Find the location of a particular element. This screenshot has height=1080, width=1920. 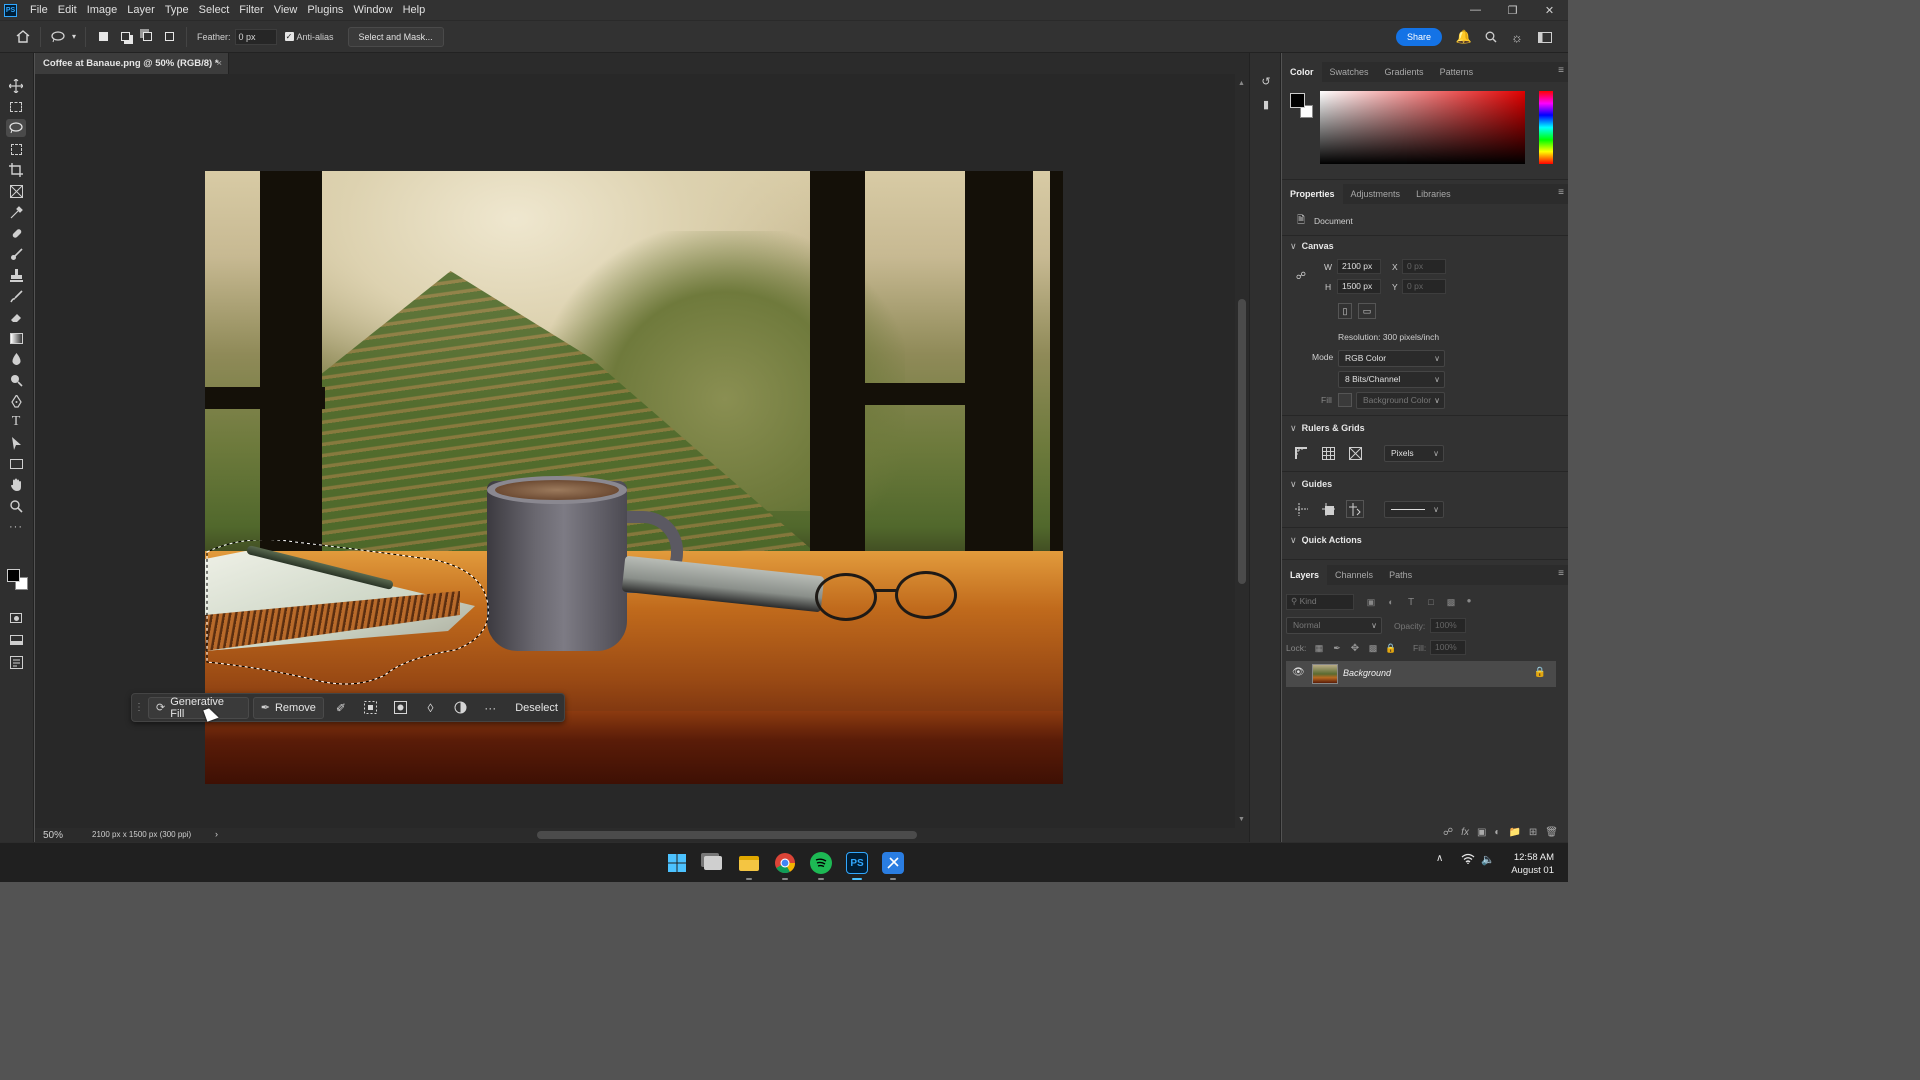

gradient-tool-icon is located at coordinates (16, 338).